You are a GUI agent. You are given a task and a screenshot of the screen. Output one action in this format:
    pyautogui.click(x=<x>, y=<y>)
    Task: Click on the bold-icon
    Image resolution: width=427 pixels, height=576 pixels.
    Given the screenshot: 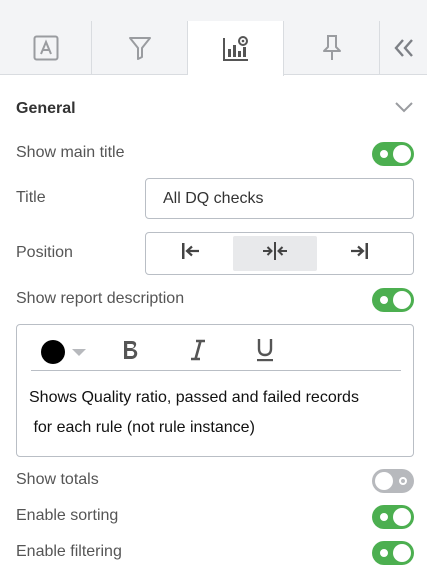 What is the action you would take?
    pyautogui.click(x=131, y=352)
    